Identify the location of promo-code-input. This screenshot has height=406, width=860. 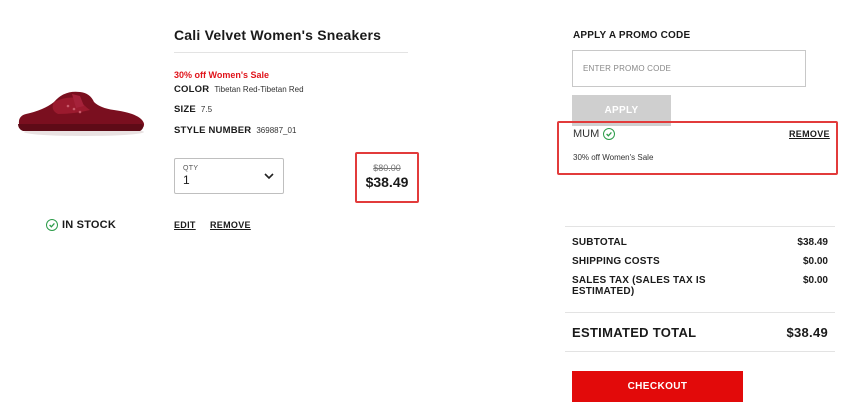
(689, 68).